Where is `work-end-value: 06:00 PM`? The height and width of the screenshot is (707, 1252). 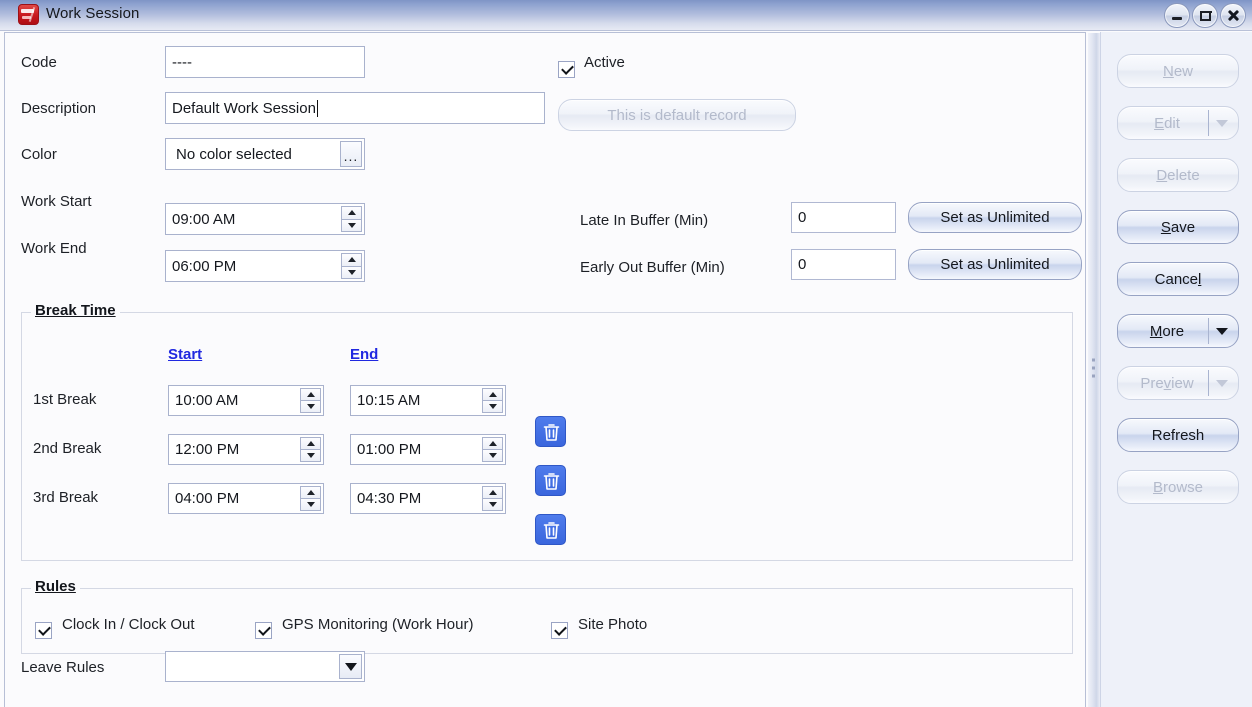 work-end-value: 06:00 PM is located at coordinates (204, 266).